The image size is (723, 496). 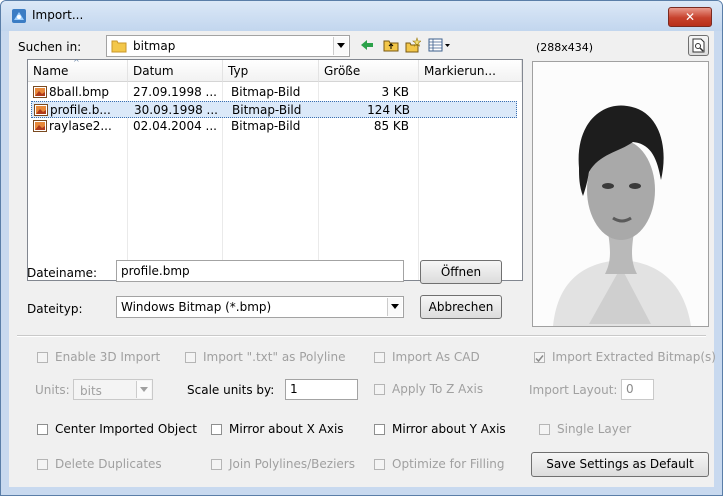 What do you see at coordinates (216, 429) in the screenshot?
I see `mirror-x-checkbox` at bounding box center [216, 429].